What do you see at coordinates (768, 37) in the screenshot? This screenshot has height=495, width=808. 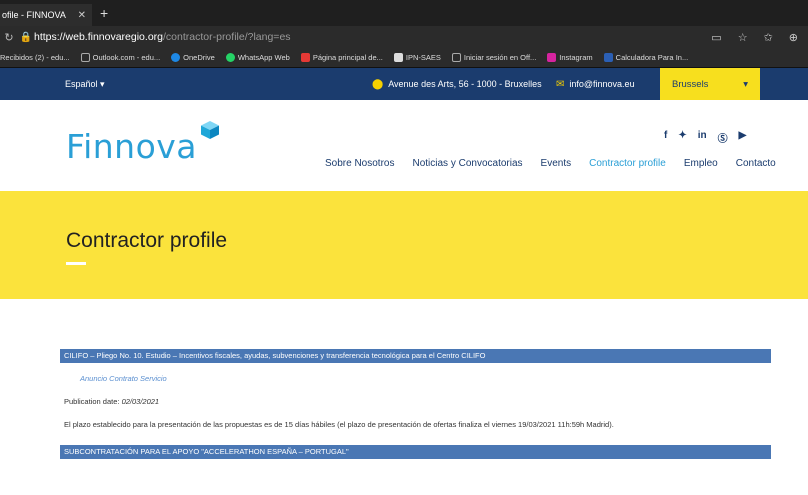 I see `favorite-icon: ✩` at bounding box center [768, 37].